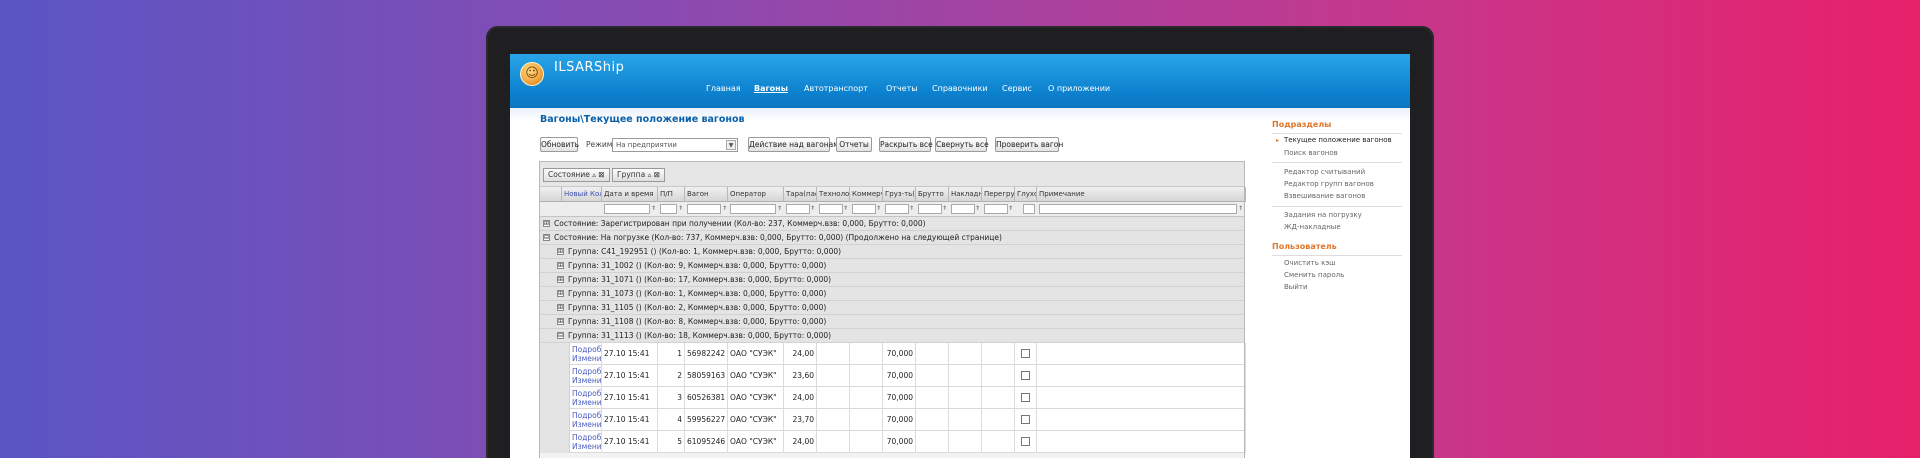 The width and height of the screenshot is (1920, 458). What do you see at coordinates (1141, 194) in the screenshot?
I see `col-header-note: Примечание` at bounding box center [1141, 194].